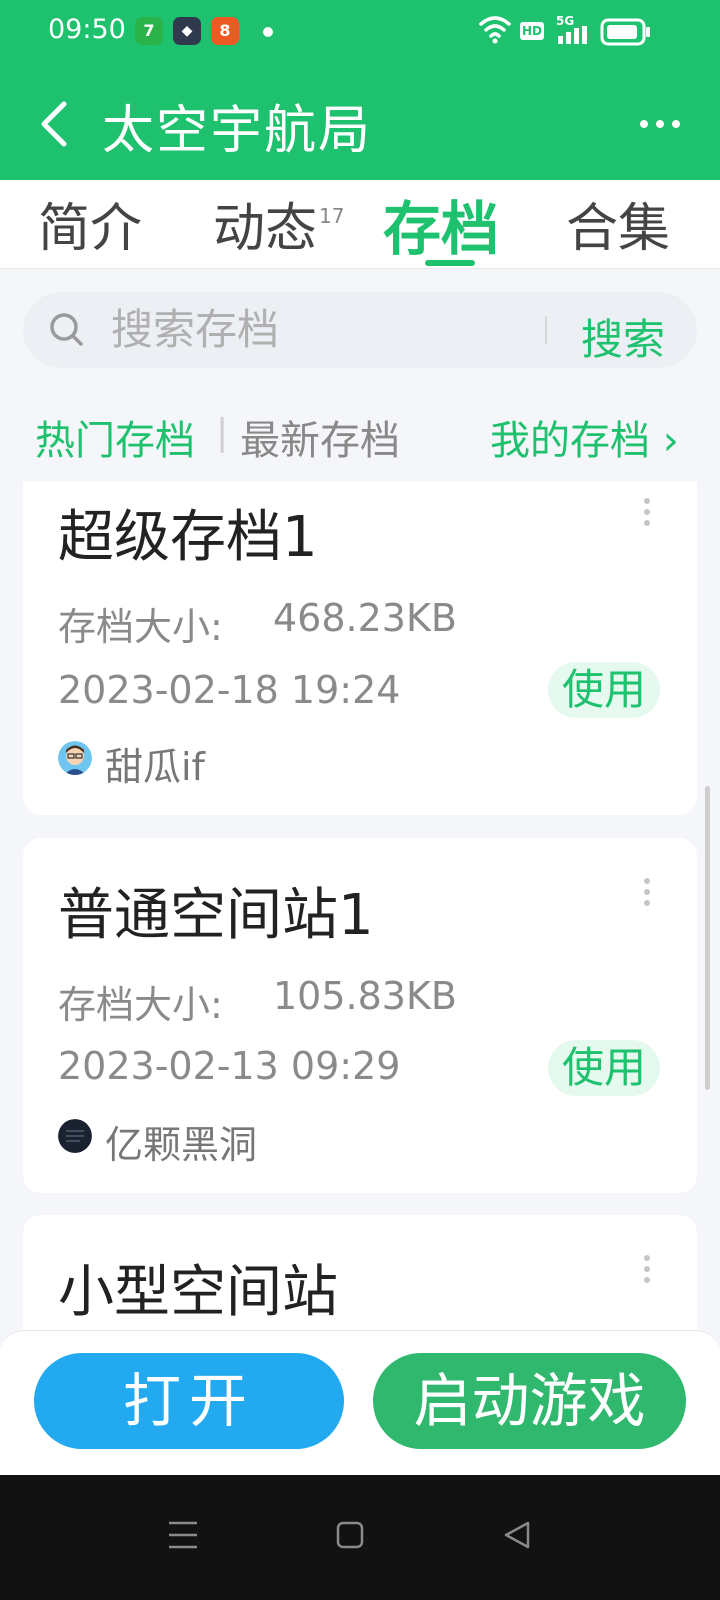 The height and width of the screenshot is (1600, 720). I want to click on search-icon, so click(66, 329).